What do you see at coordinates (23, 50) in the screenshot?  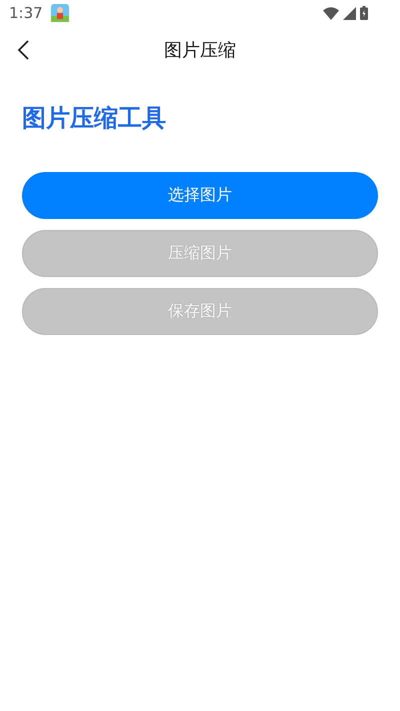 I see `back-icon` at bounding box center [23, 50].